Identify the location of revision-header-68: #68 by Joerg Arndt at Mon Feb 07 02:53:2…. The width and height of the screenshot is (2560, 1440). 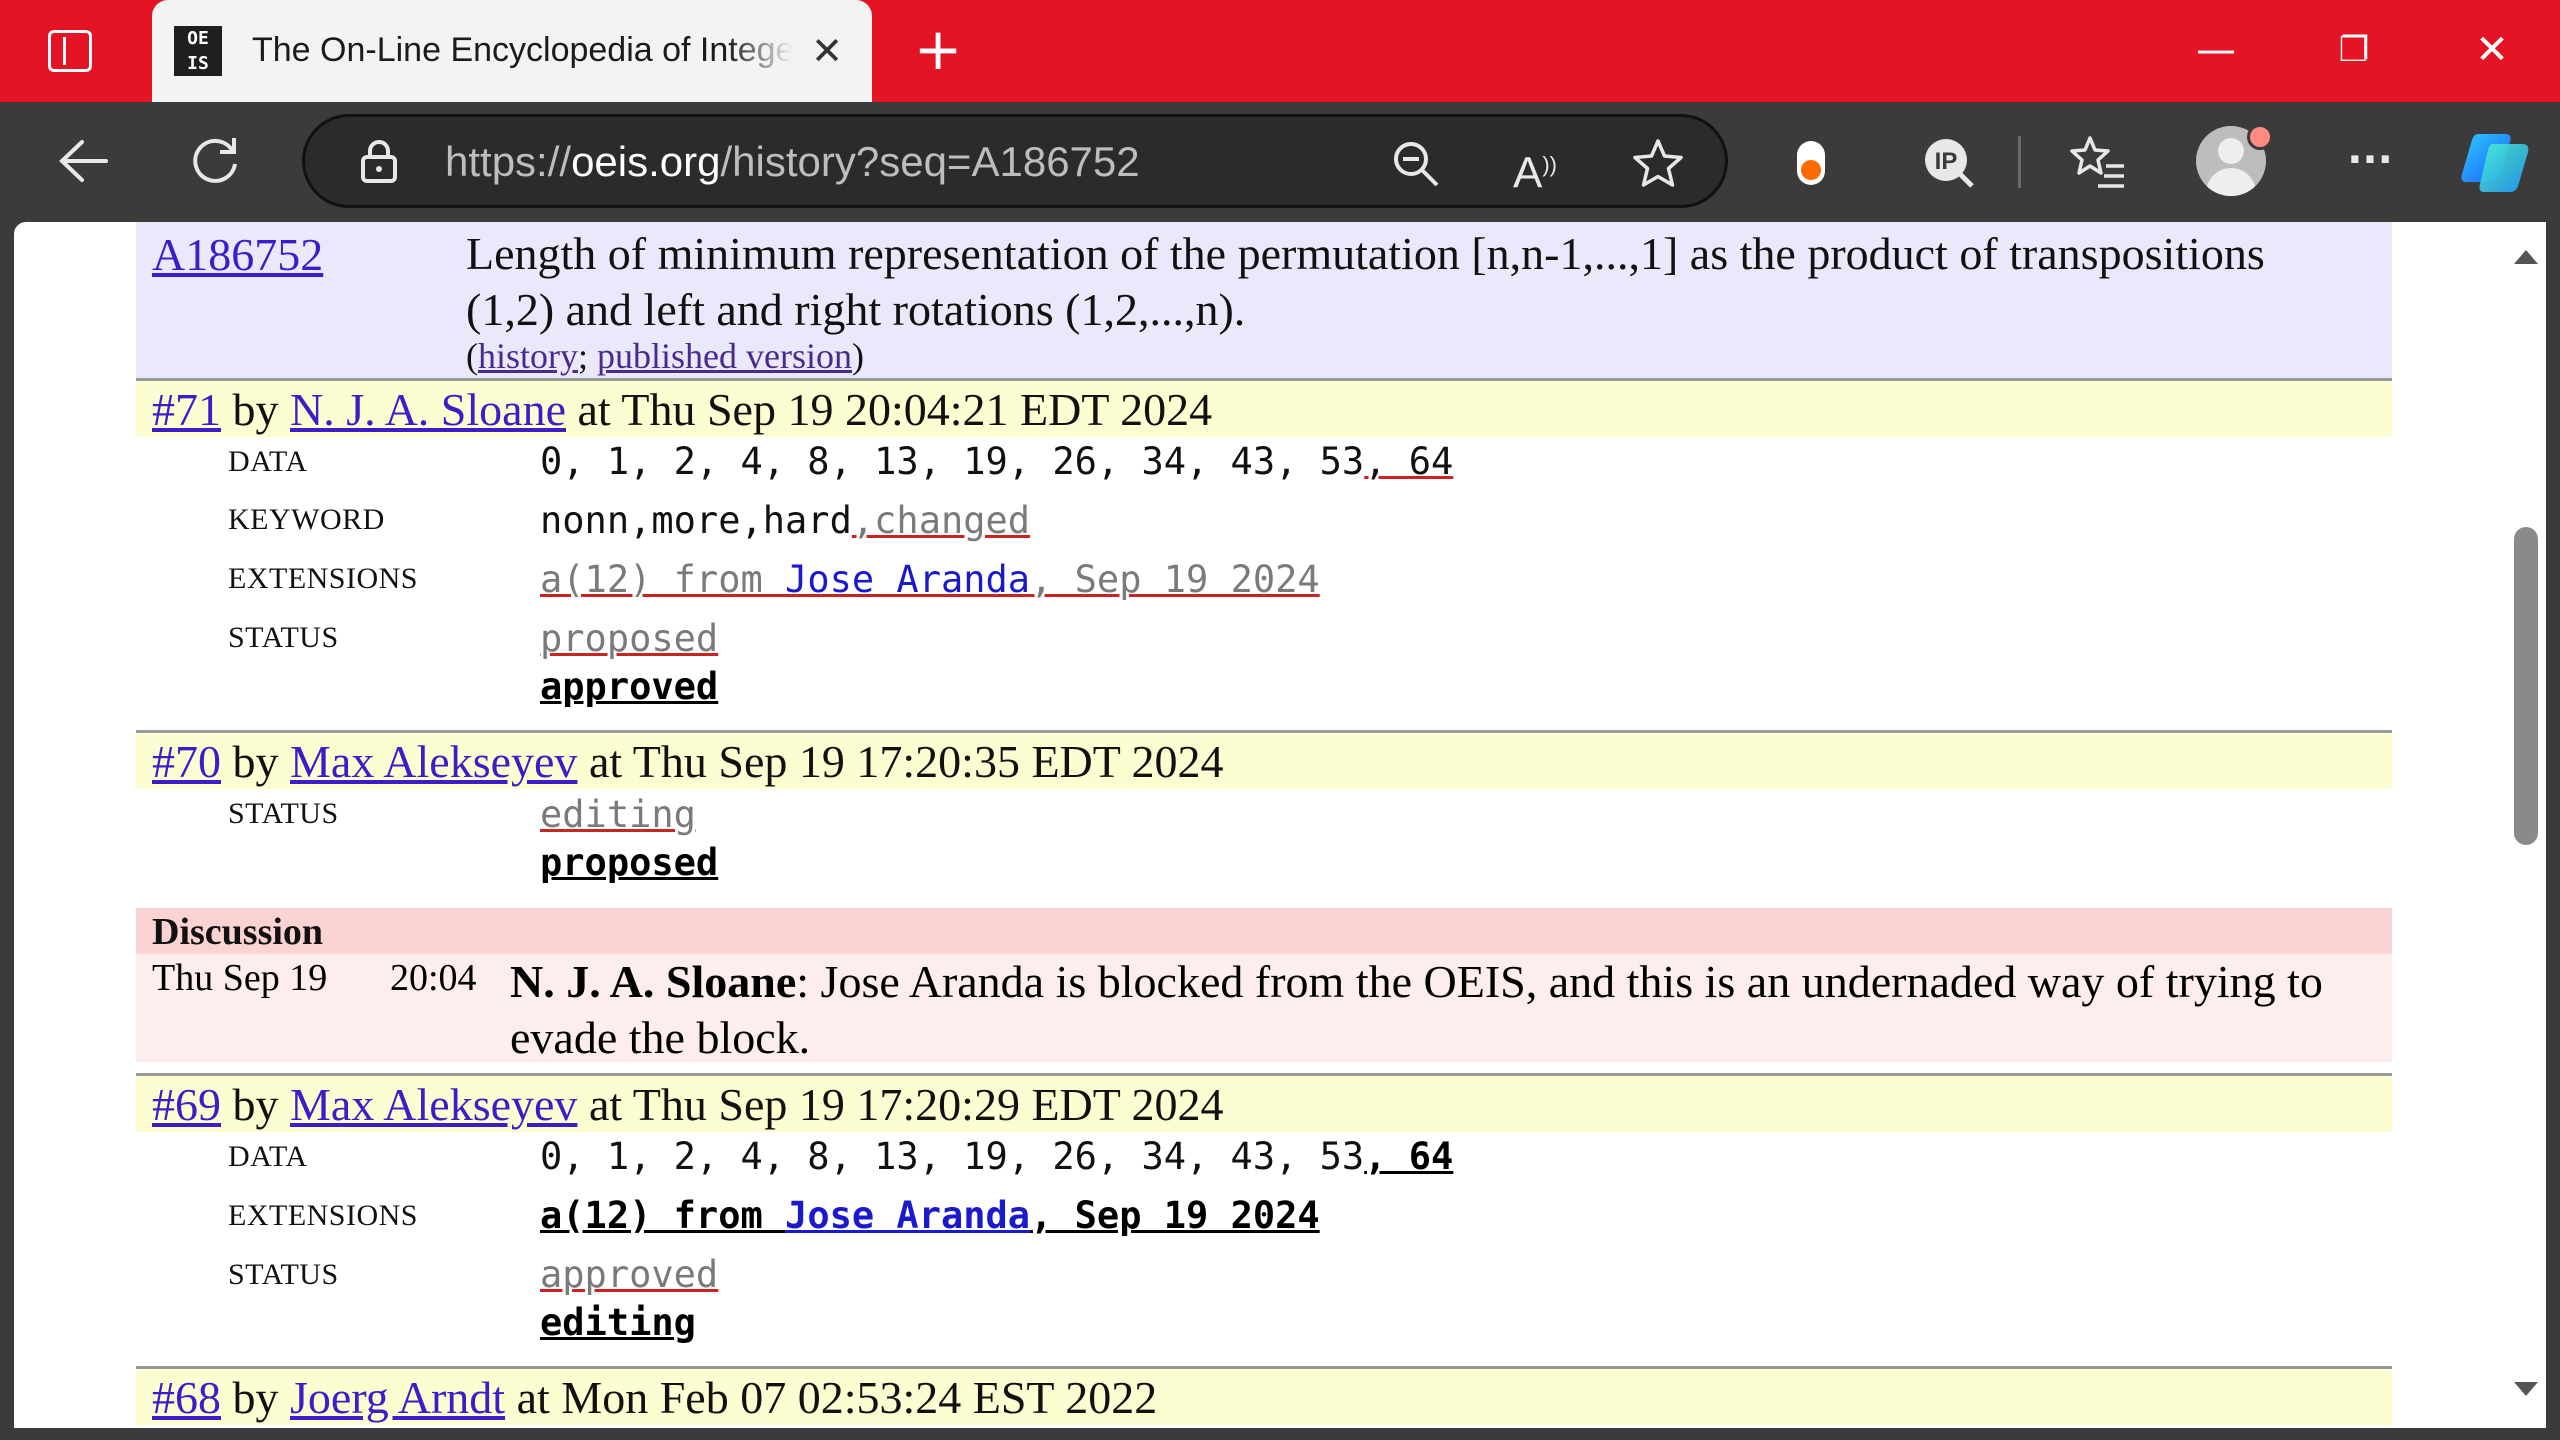
(1264, 1397).